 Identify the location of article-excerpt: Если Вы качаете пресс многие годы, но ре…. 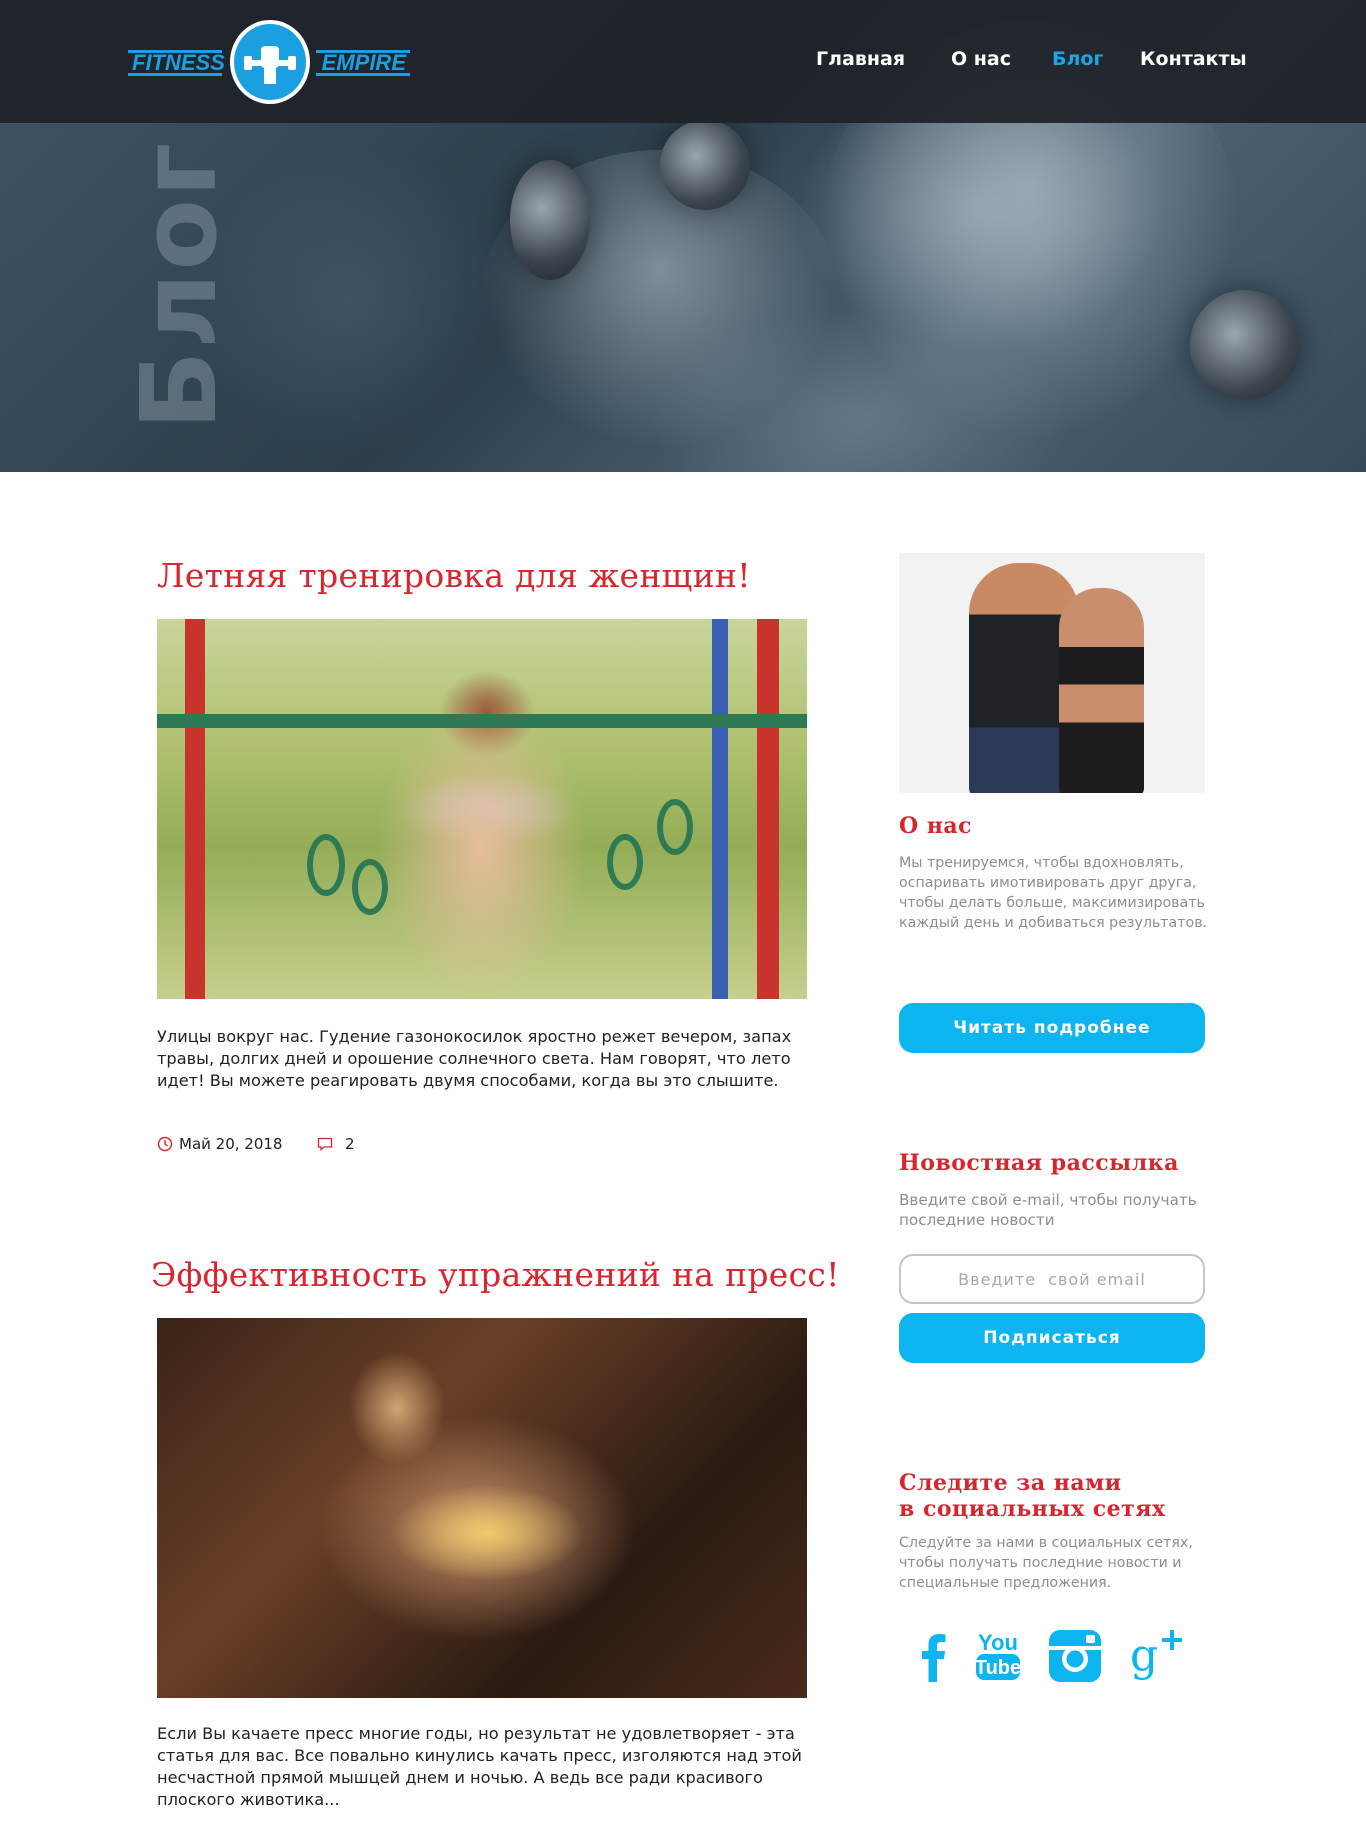
(479, 1766).